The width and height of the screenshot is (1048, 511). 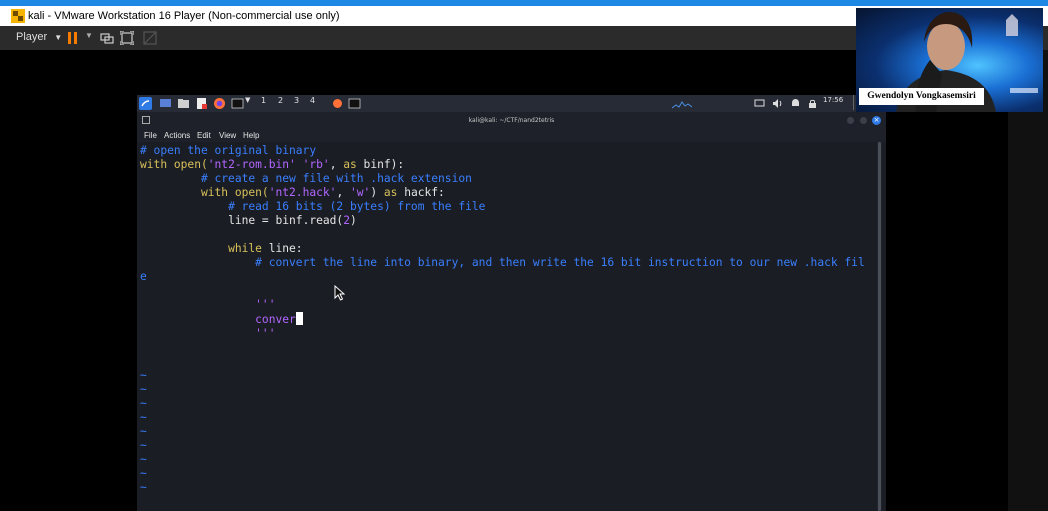 I want to click on menu-file: File, so click(x=150, y=135).